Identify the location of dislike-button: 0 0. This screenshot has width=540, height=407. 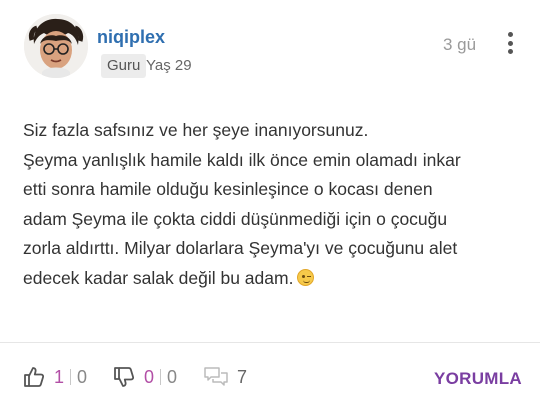
(144, 377).